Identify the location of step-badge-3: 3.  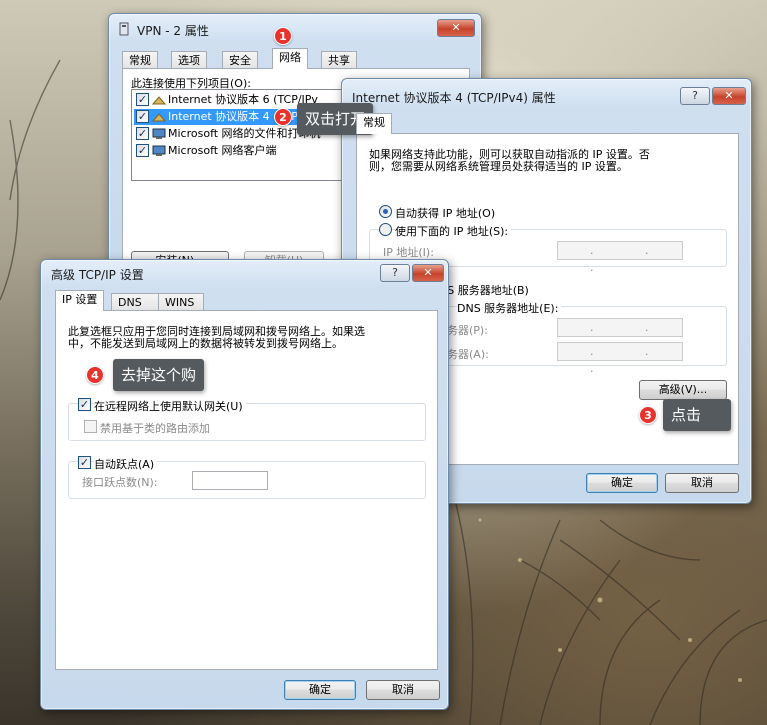
(648, 415).